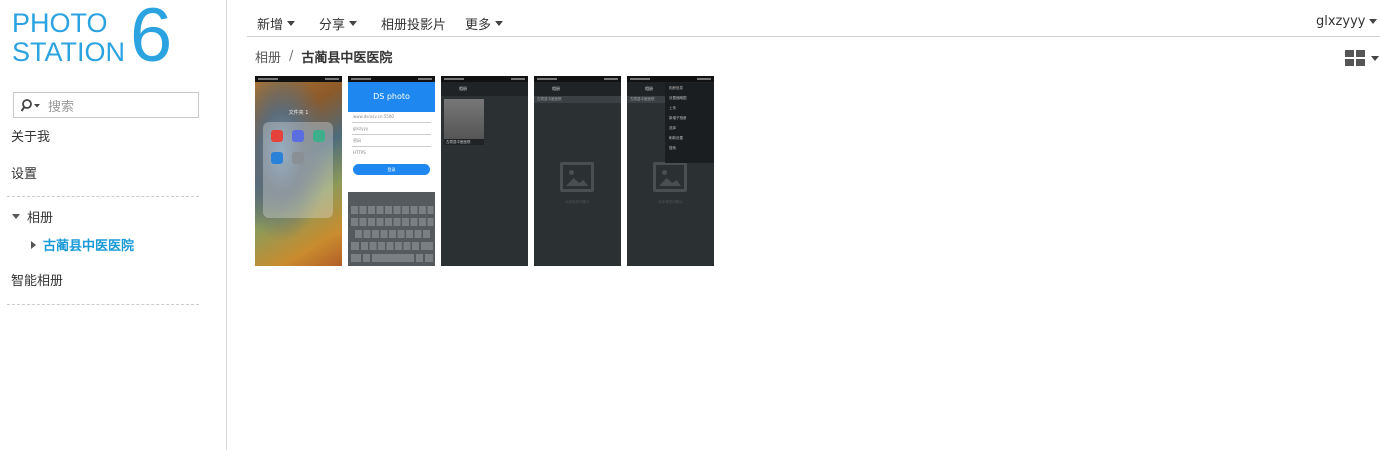 This screenshot has width=1380, height=450. I want to click on top-toolbar: 新增 分享 相册投影片 更多 glxzyyy, so click(813, 18).